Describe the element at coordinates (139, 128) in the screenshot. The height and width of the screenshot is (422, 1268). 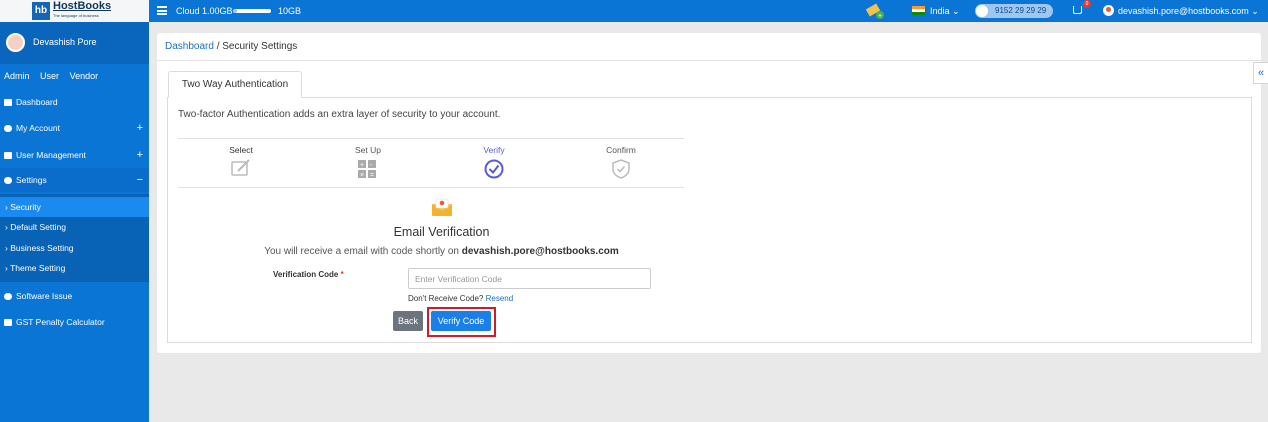
I see `expand-icon: +` at that location.